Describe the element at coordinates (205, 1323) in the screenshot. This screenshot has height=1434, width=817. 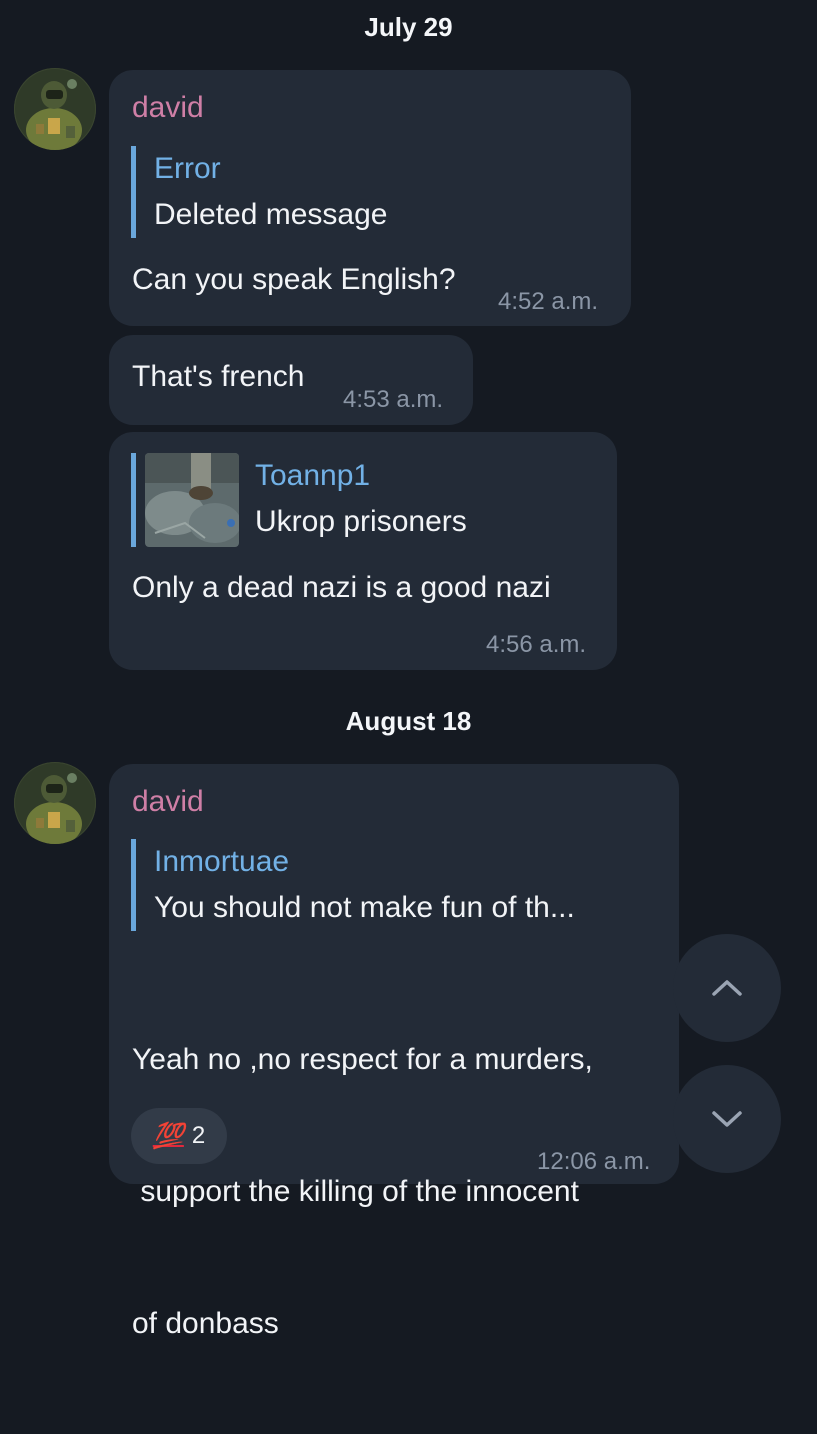
I see `message-text-line: of donbass` at that location.